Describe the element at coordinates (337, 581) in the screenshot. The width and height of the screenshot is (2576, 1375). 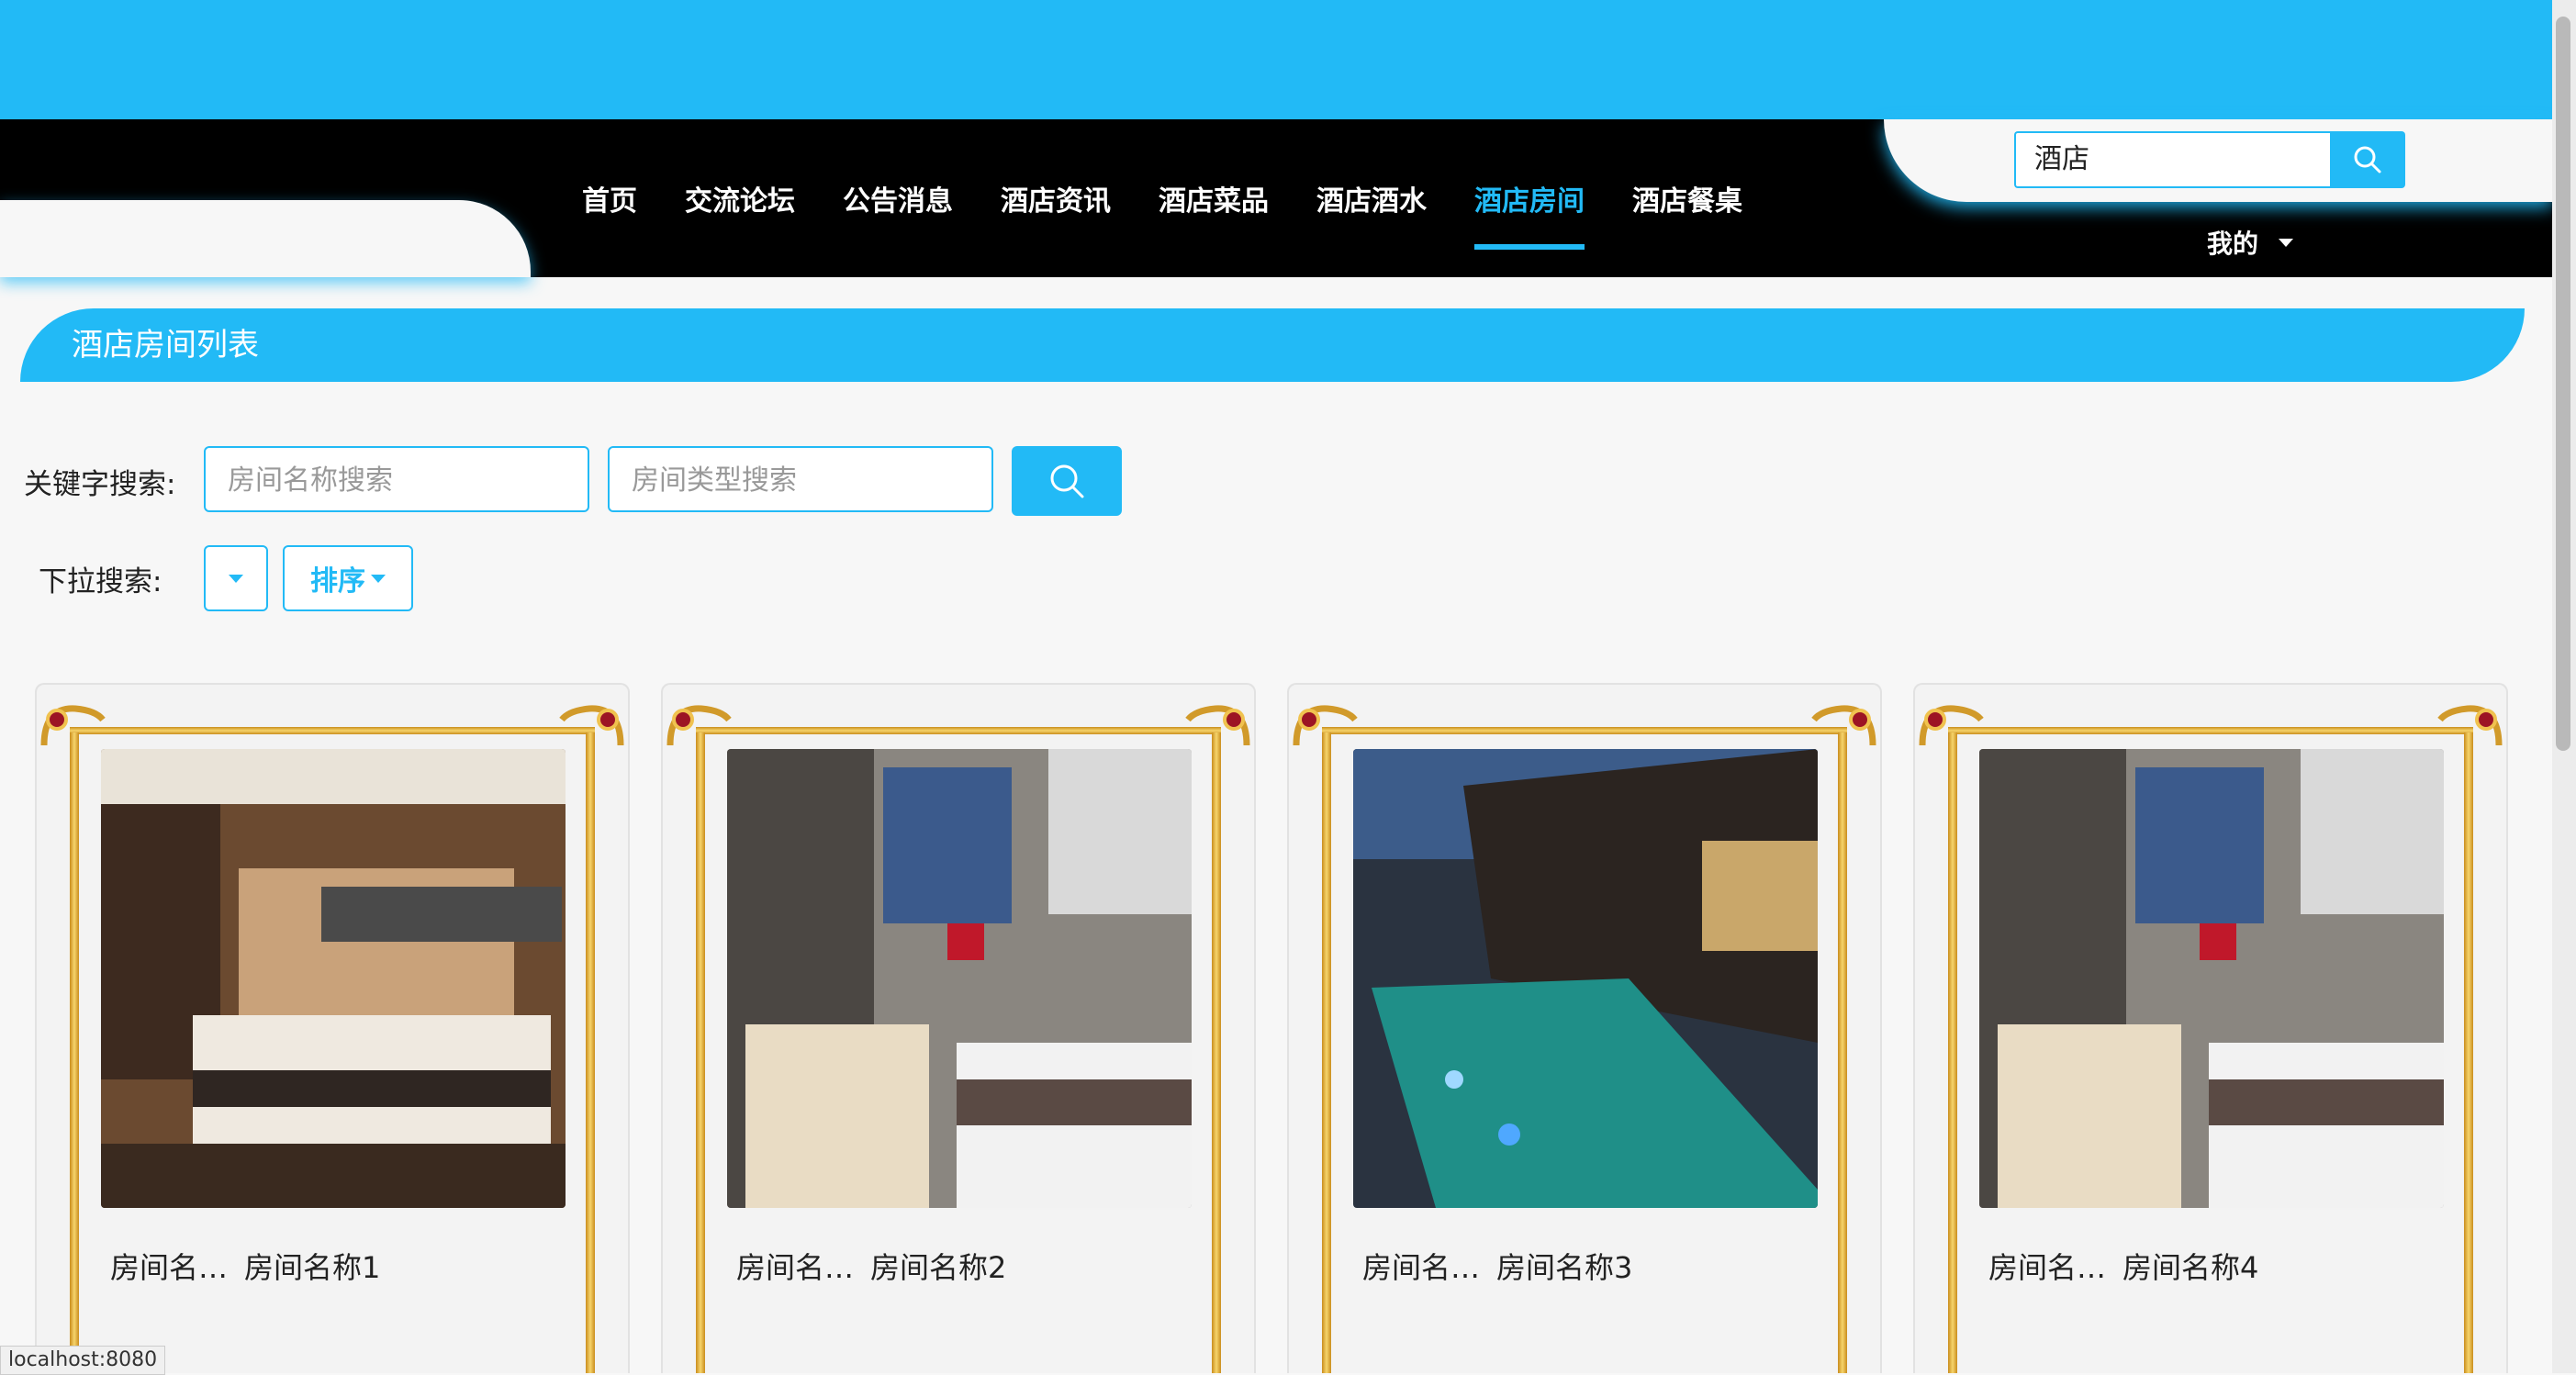
I see `sort-label: 排序` at that location.